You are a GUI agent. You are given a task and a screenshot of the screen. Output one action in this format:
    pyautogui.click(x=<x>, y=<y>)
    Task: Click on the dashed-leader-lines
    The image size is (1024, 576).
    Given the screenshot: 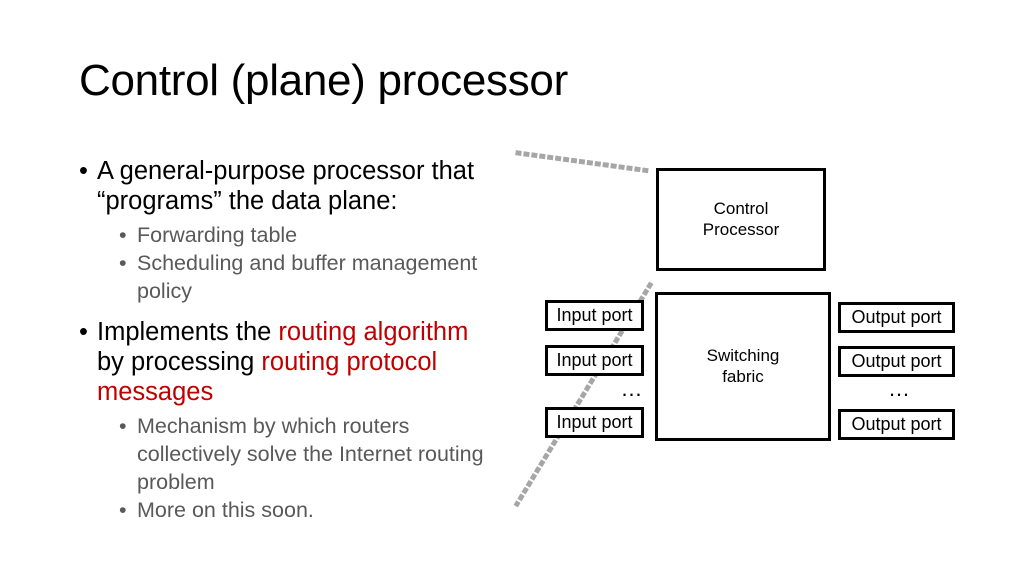 What is the action you would take?
    pyautogui.click(x=583, y=329)
    